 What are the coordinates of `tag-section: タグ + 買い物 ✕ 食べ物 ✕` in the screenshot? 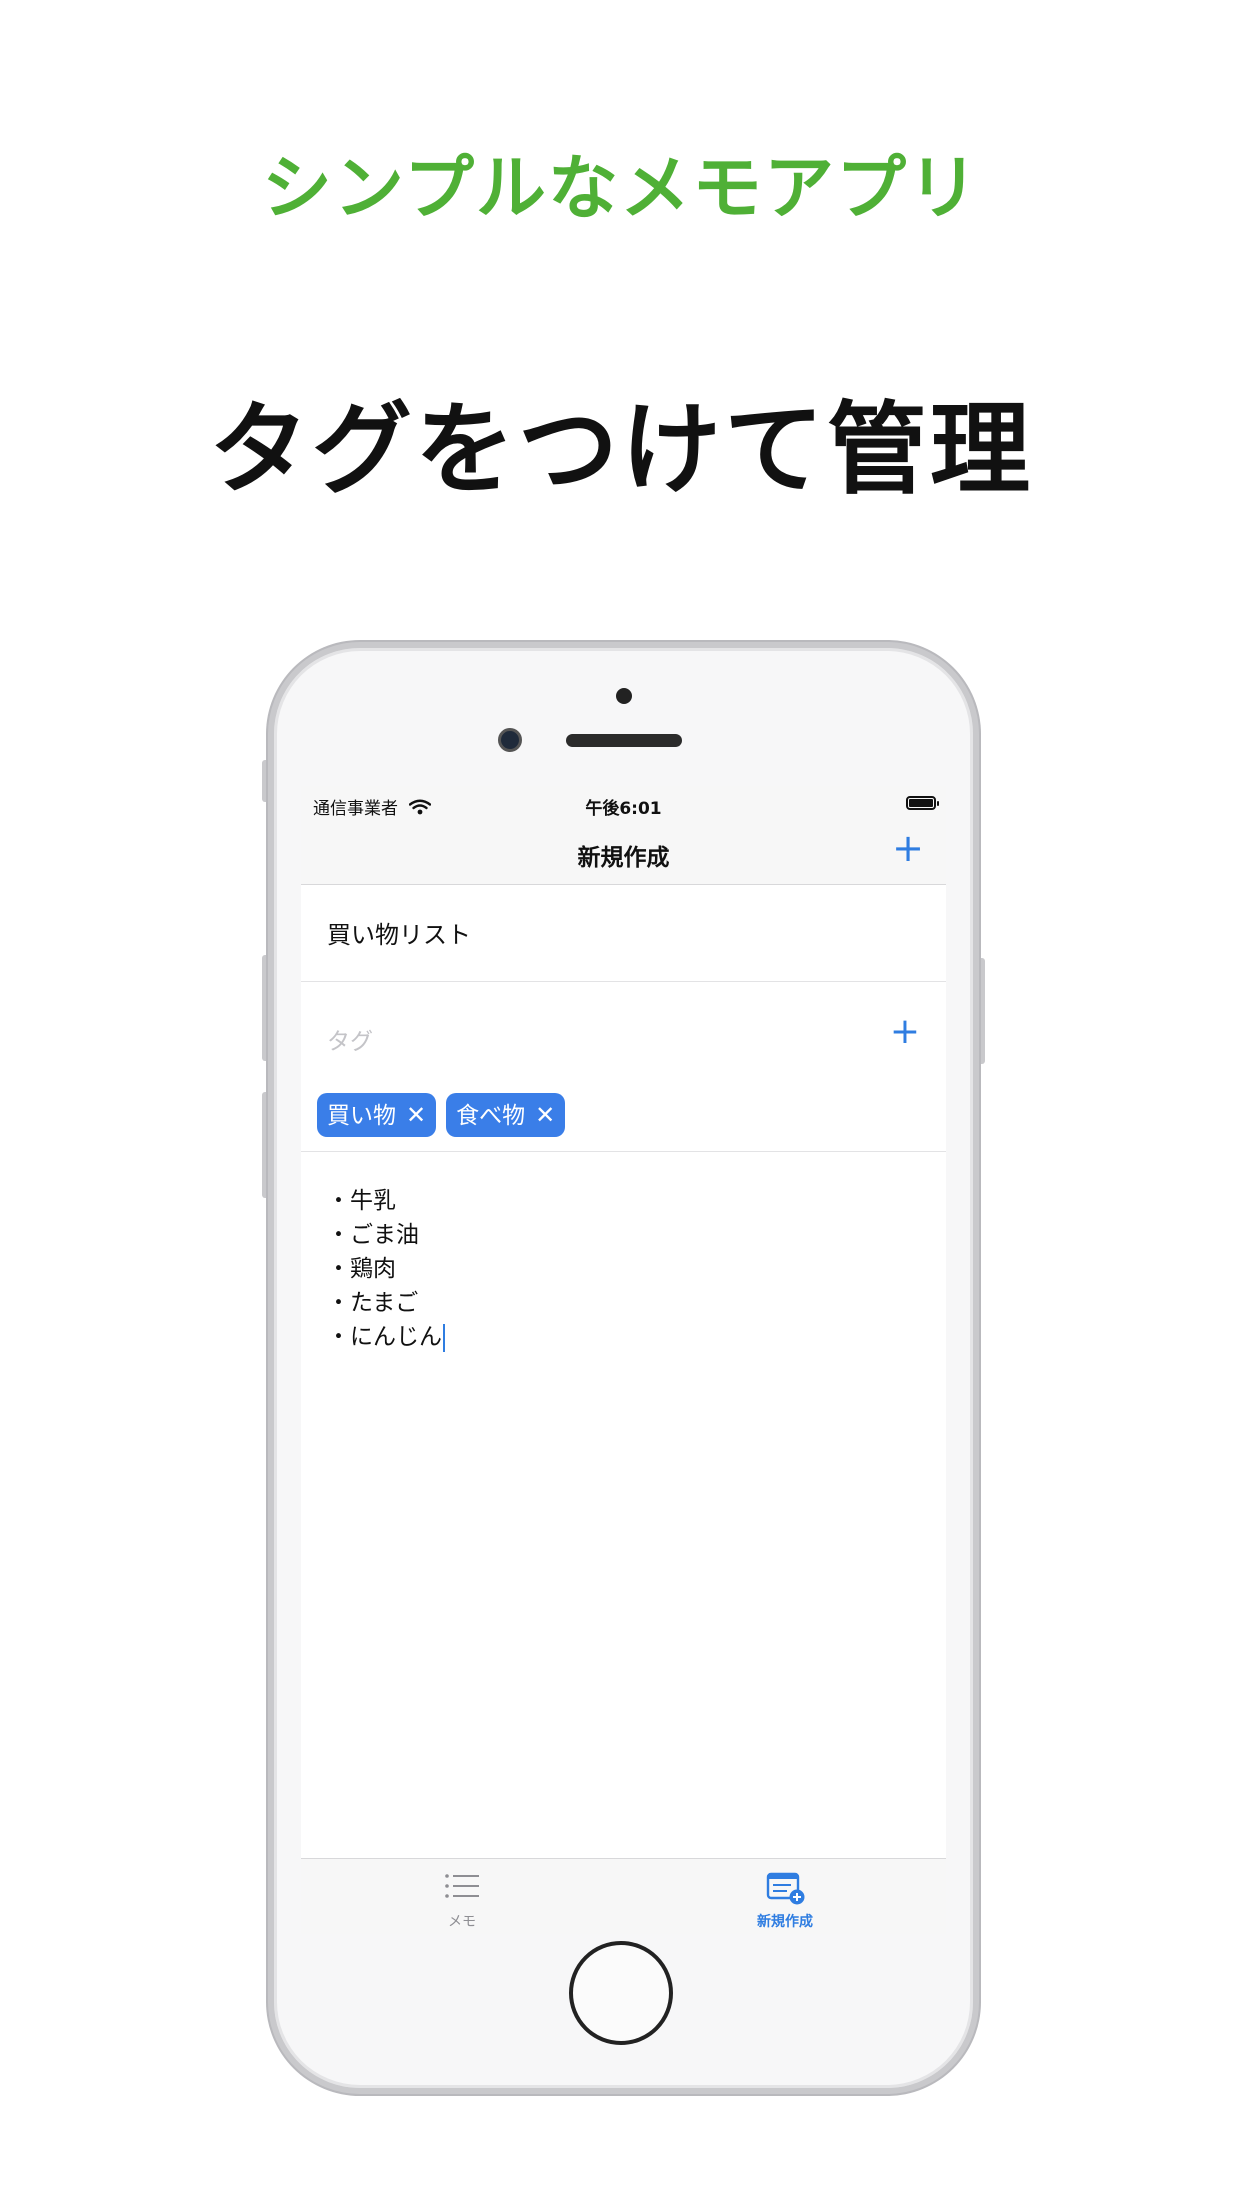 It's located at (623, 1067).